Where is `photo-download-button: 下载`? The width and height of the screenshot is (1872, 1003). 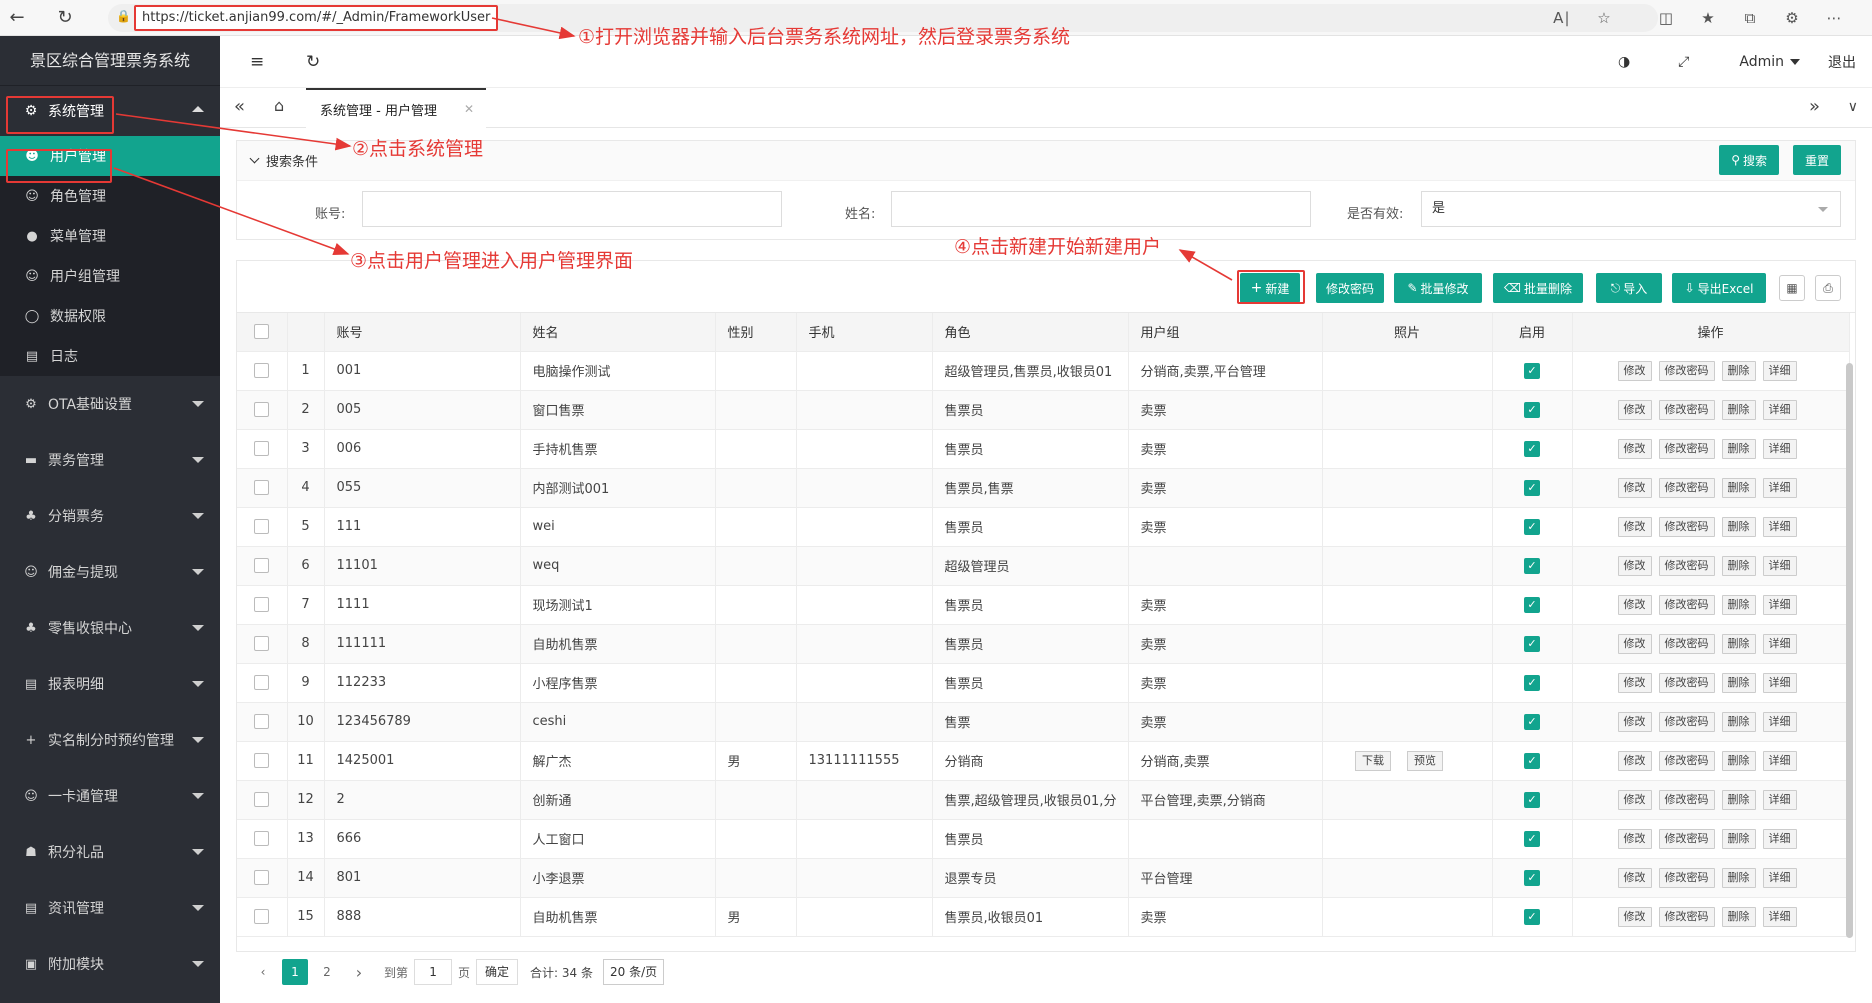 photo-download-button: 下载 is located at coordinates (1373, 760).